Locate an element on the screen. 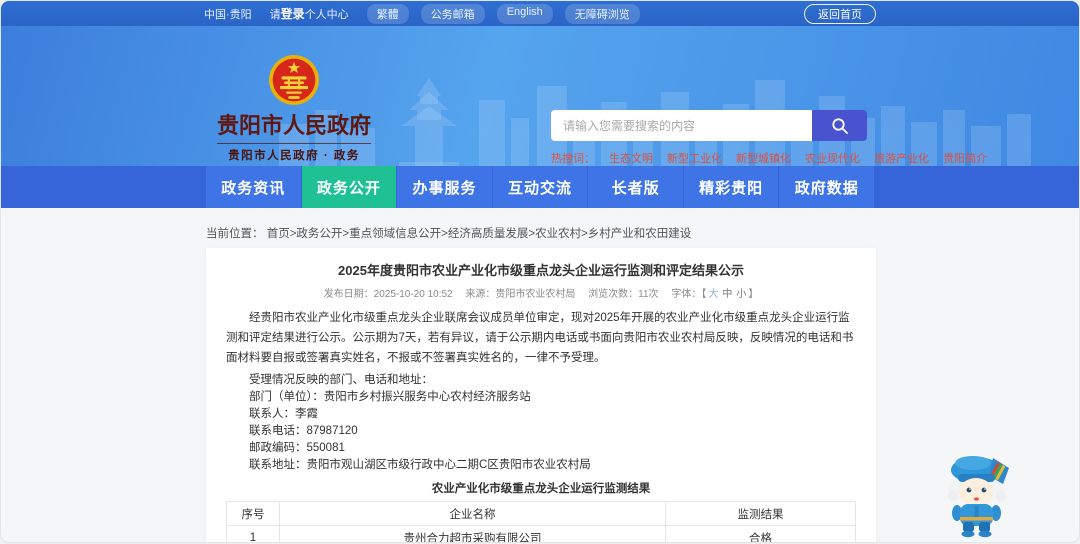  site-subtitle: 贵阳市人民政府 · 政务 is located at coordinates (294, 156).